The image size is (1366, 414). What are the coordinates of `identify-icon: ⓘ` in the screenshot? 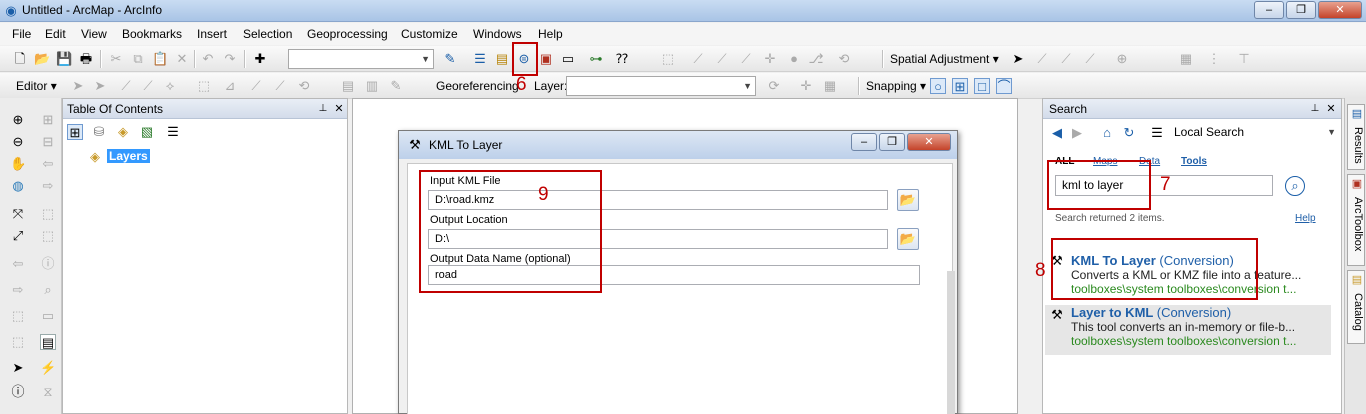 It's located at (48, 264).